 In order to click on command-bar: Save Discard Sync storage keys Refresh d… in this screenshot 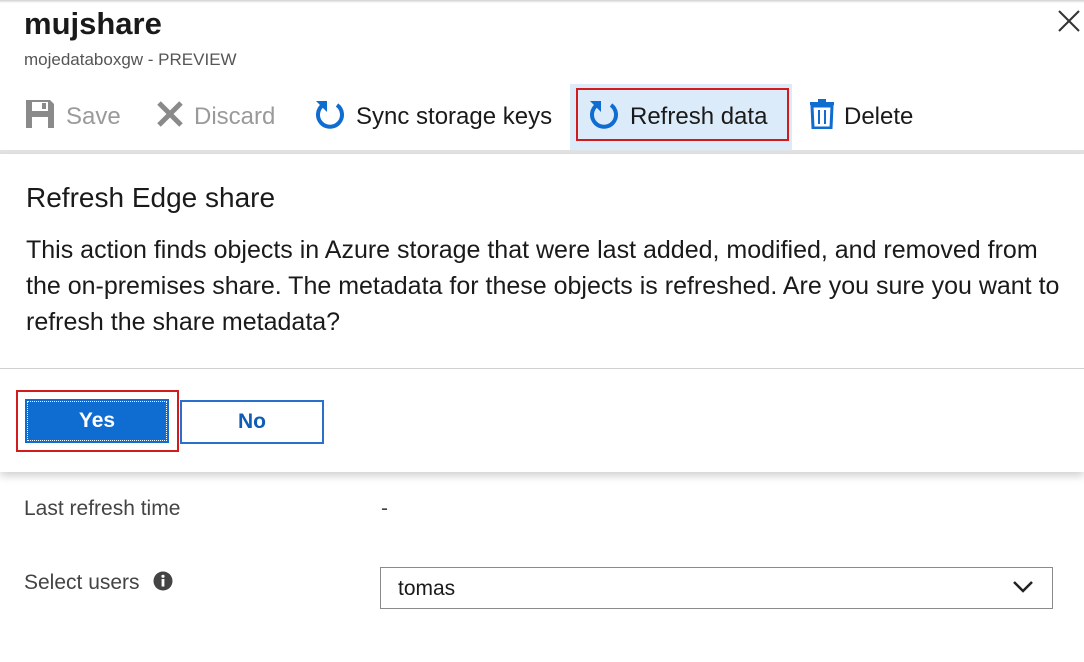, I will do `click(542, 117)`.